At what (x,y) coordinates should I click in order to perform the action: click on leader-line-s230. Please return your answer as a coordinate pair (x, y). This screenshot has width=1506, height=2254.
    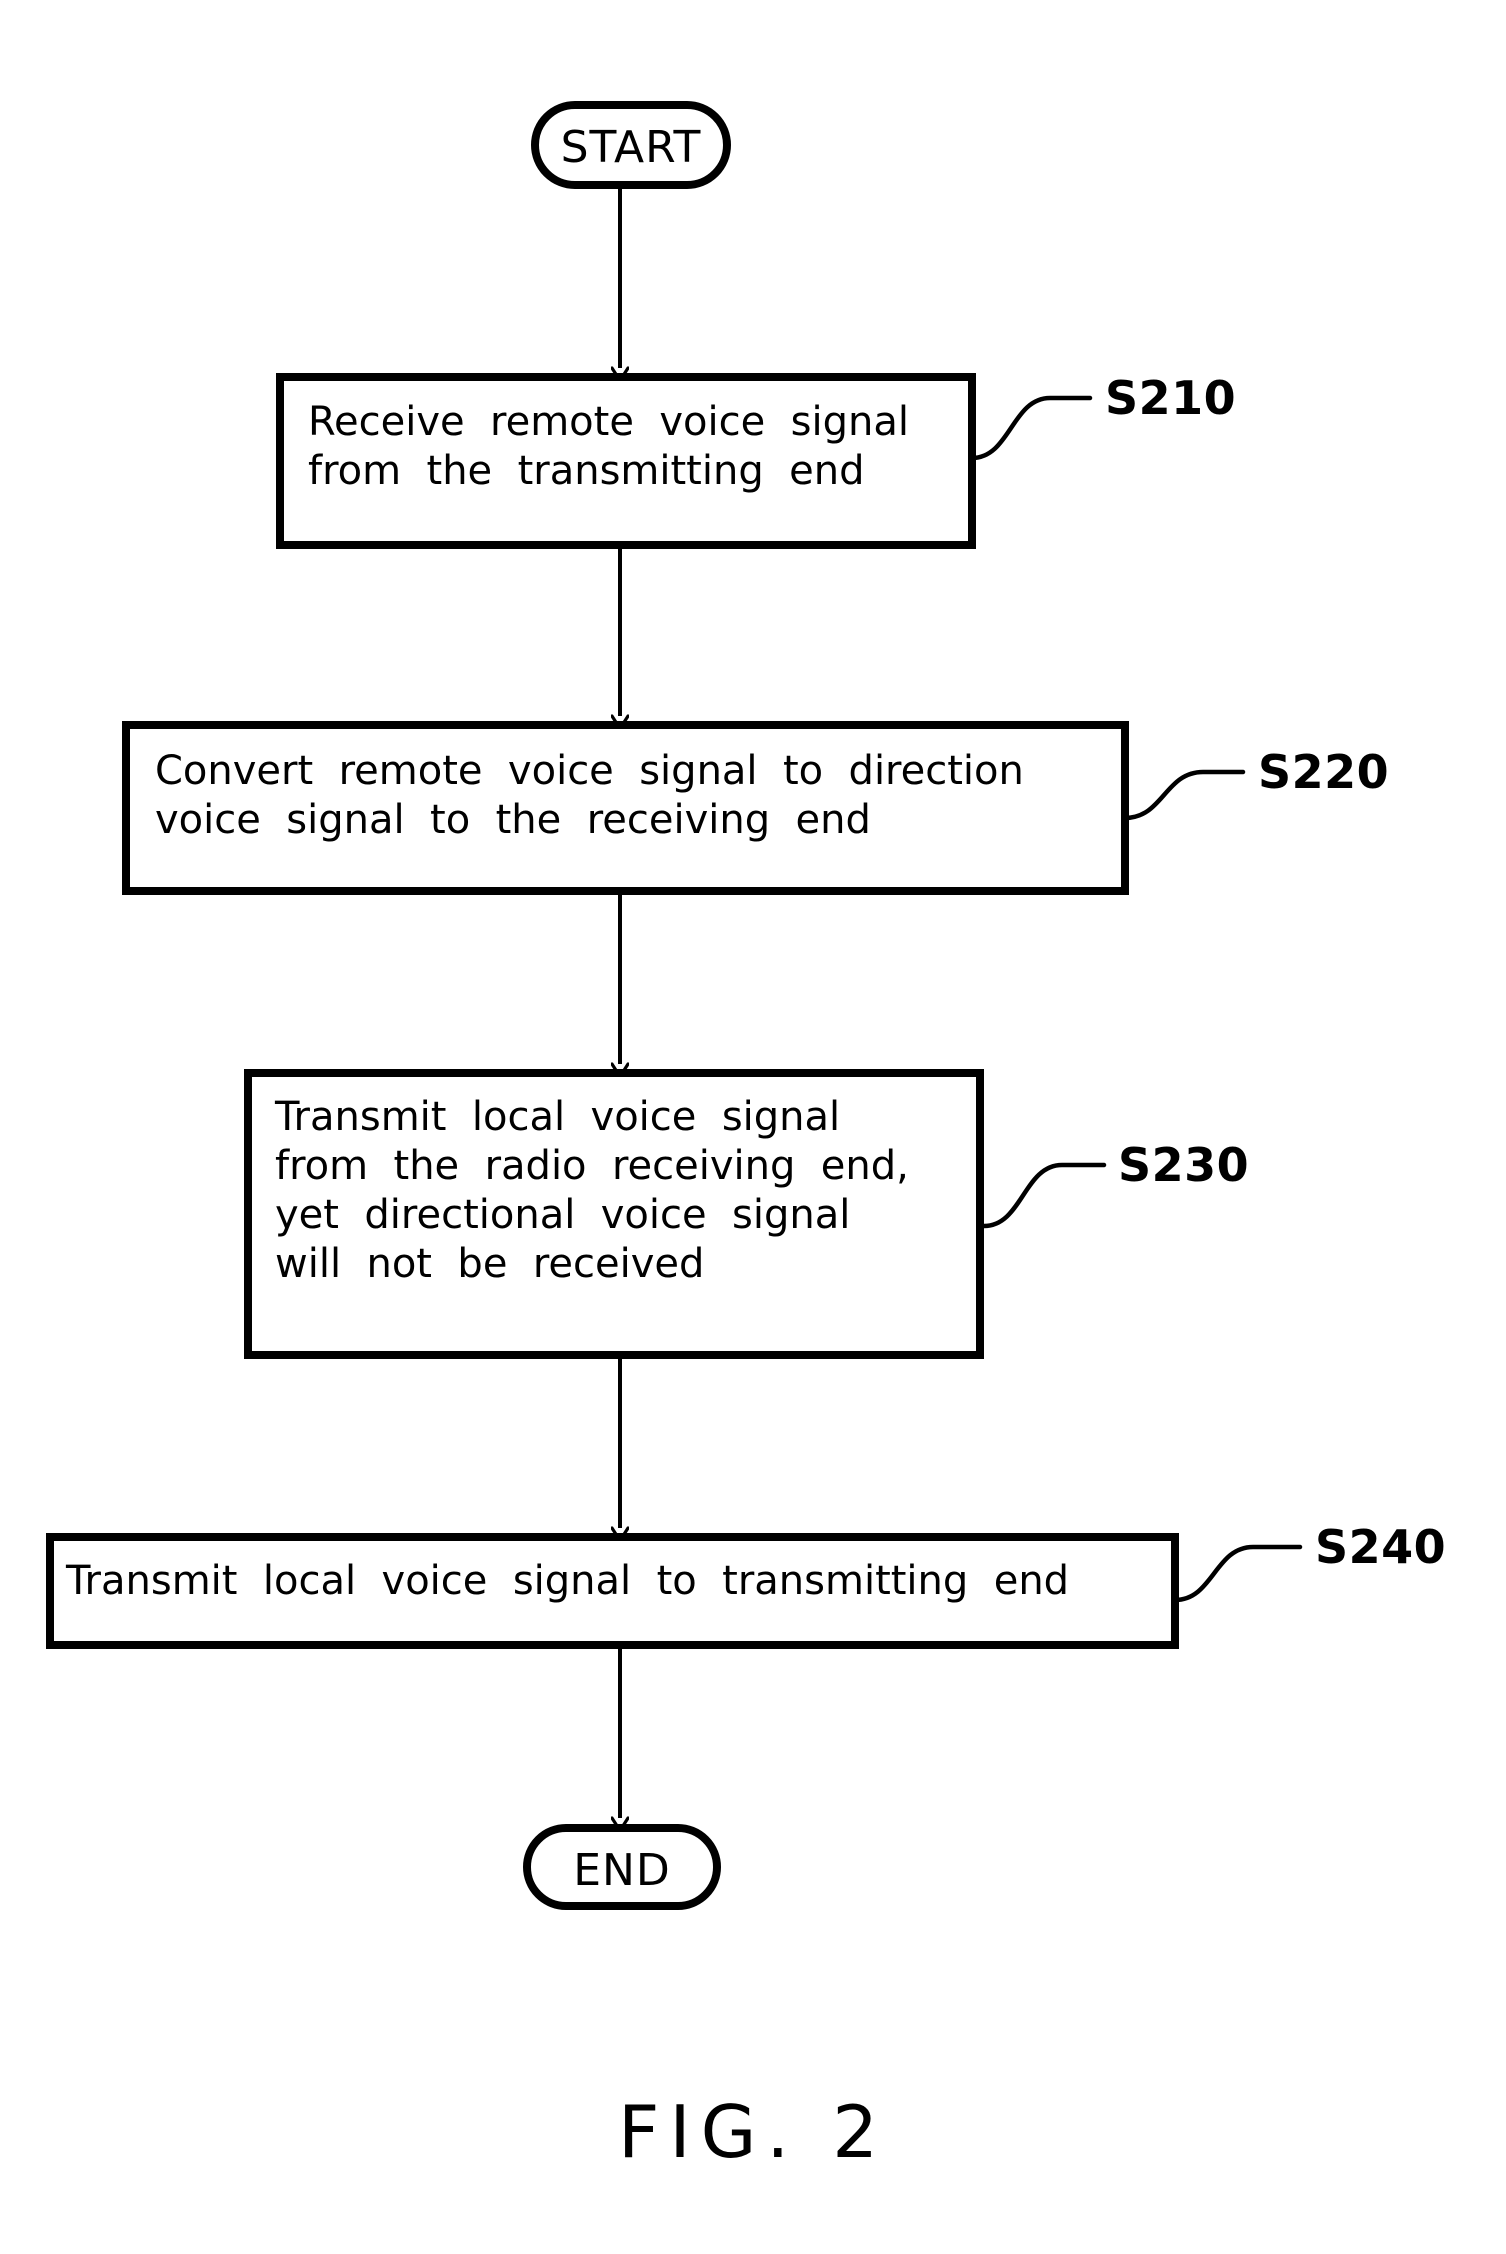
    Looking at the image, I should click on (1044, 1195).